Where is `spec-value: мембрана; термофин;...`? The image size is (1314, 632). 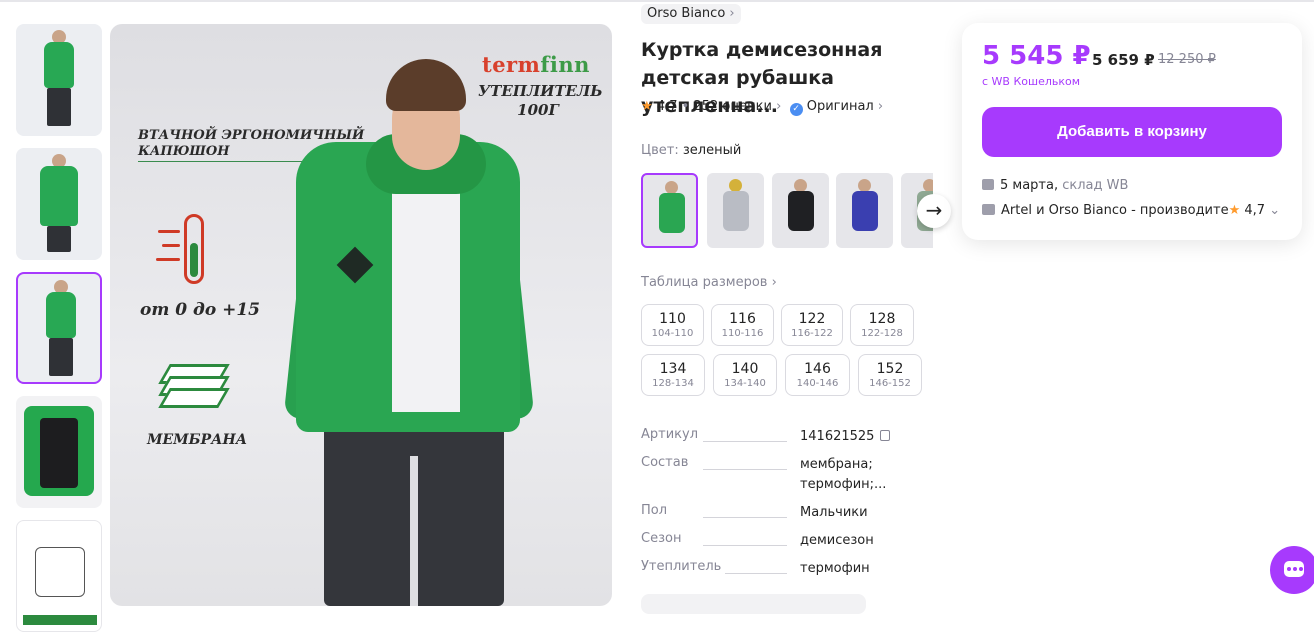
spec-value: мембрана; термофин;... is located at coordinates (845, 475).